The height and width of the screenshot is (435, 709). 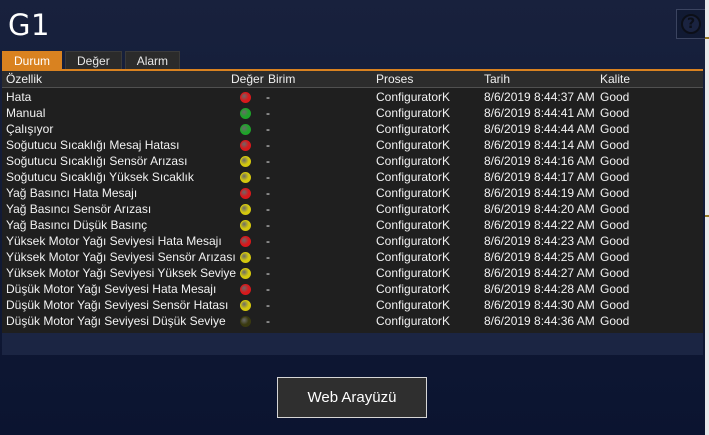 What do you see at coordinates (117, 305) in the screenshot?
I see `property-name: Düşük Motor Yağı Seviyesi Sensör Hatası` at bounding box center [117, 305].